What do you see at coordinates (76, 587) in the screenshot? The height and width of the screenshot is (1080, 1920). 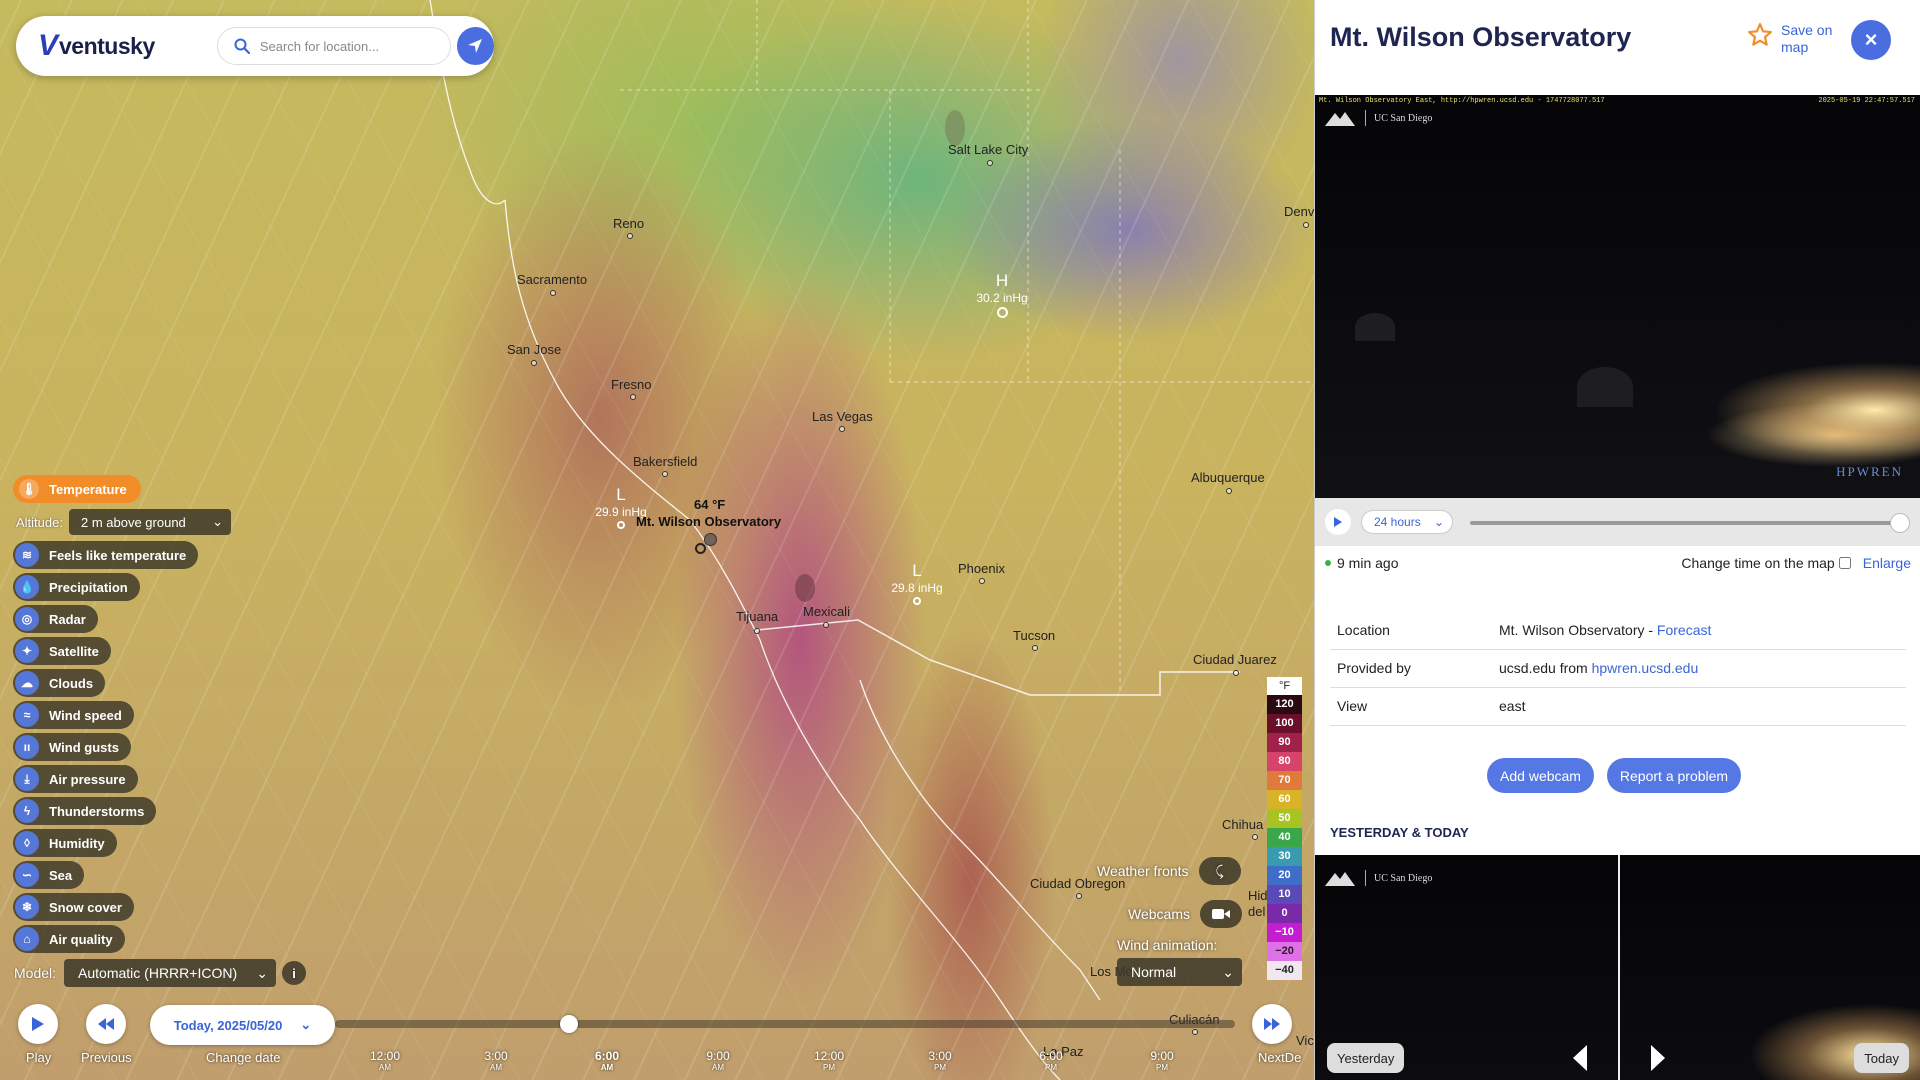 I see `layer-precipitation: 💧 Precipitation` at bounding box center [76, 587].